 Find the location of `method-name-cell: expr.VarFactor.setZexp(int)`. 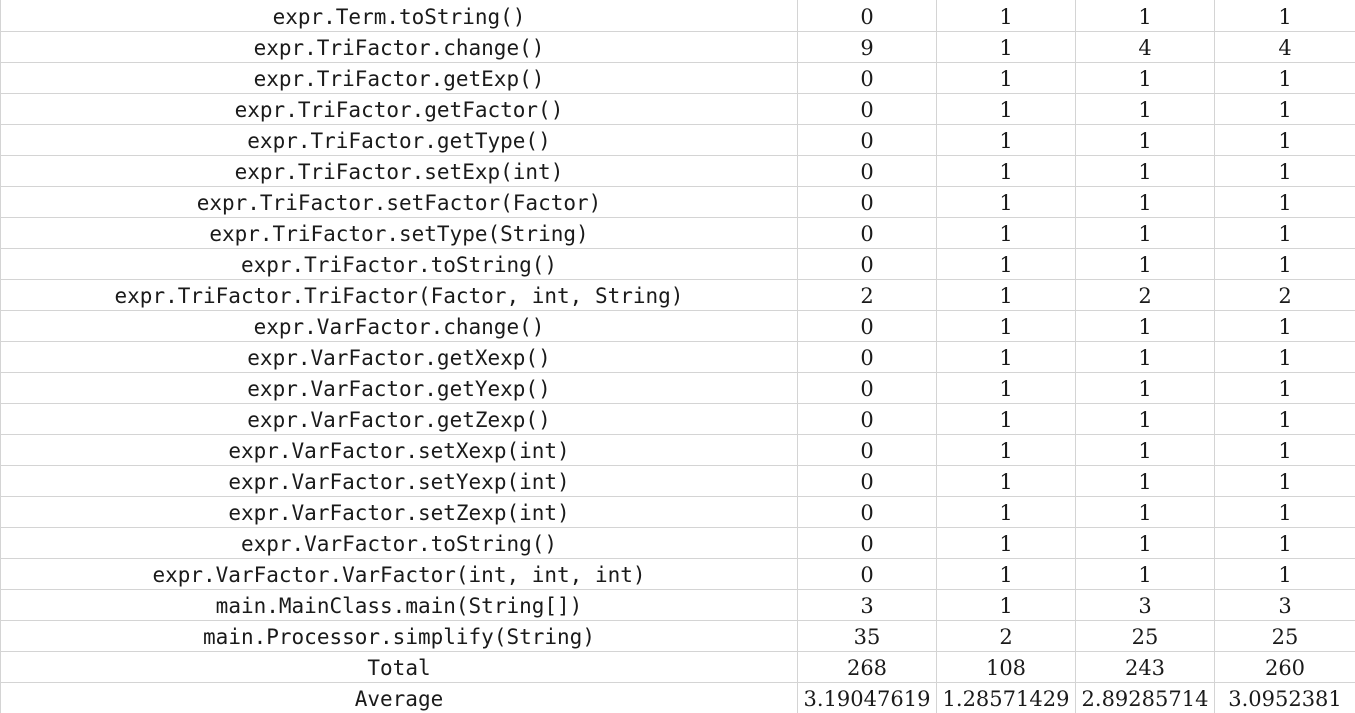

method-name-cell: expr.VarFactor.setZexp(int) is located at coordinates (399, 511).